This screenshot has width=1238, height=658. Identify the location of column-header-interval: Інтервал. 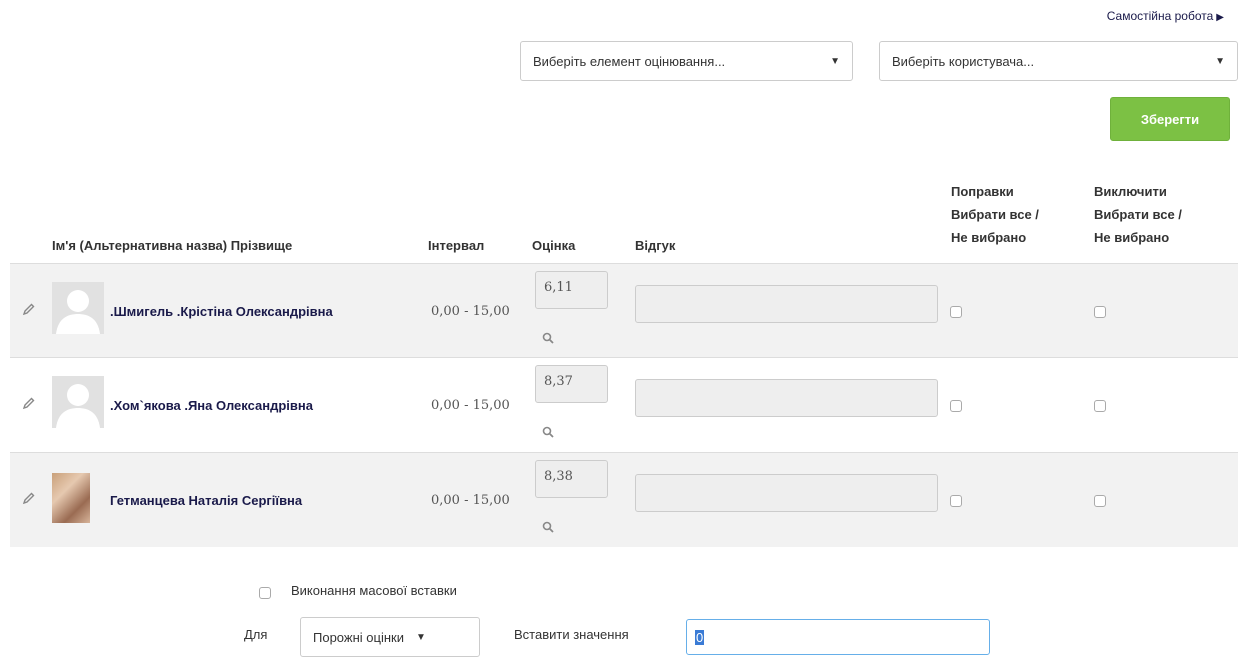
(456, 245).